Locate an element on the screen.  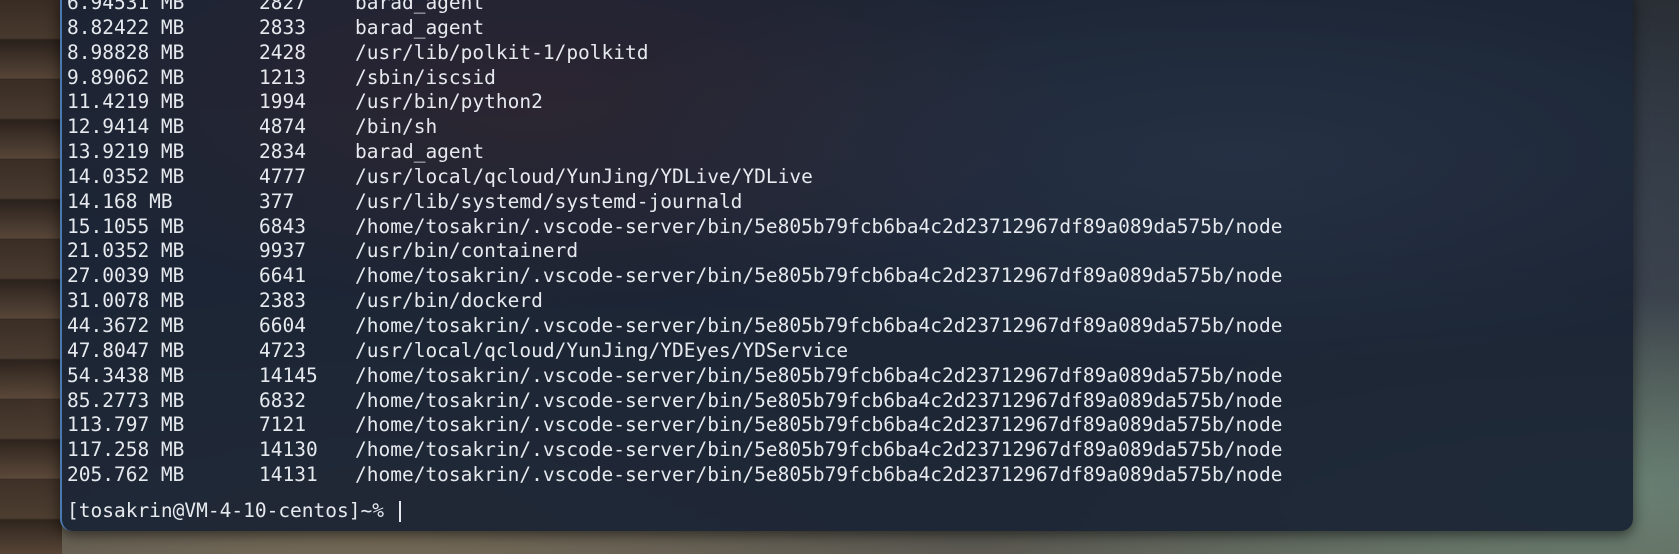
process-id: 1213 is located at coordinates (282, 77).